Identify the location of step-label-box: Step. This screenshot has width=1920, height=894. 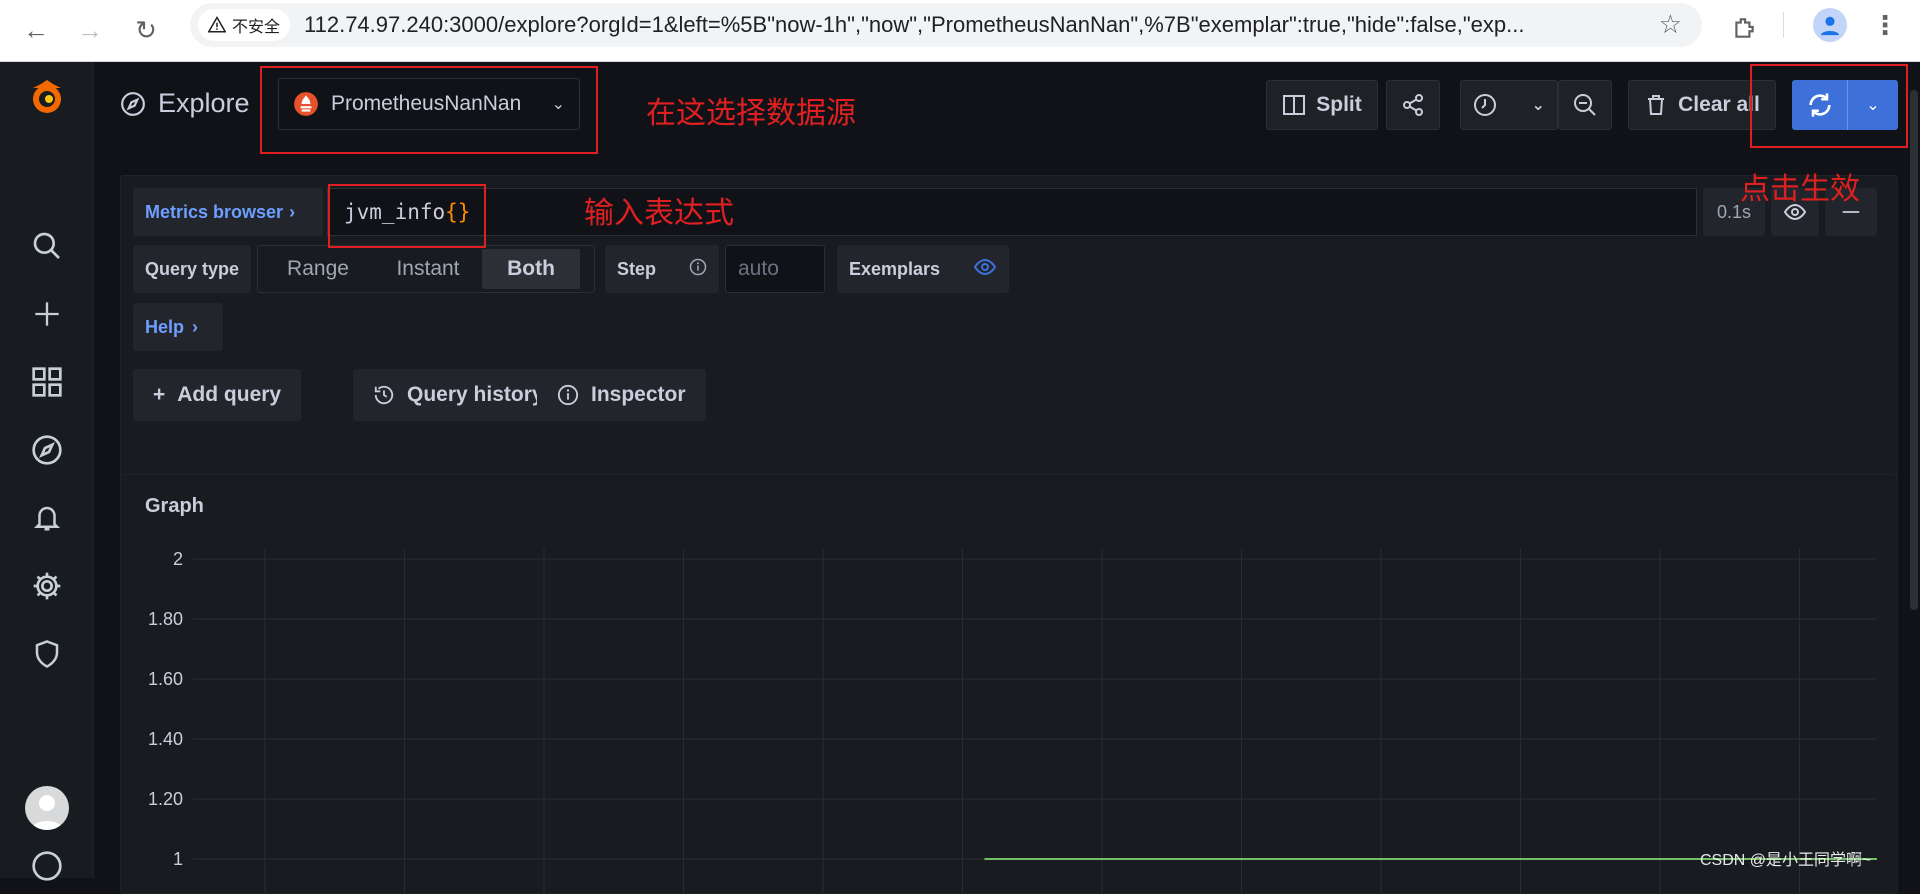
(662, 269).